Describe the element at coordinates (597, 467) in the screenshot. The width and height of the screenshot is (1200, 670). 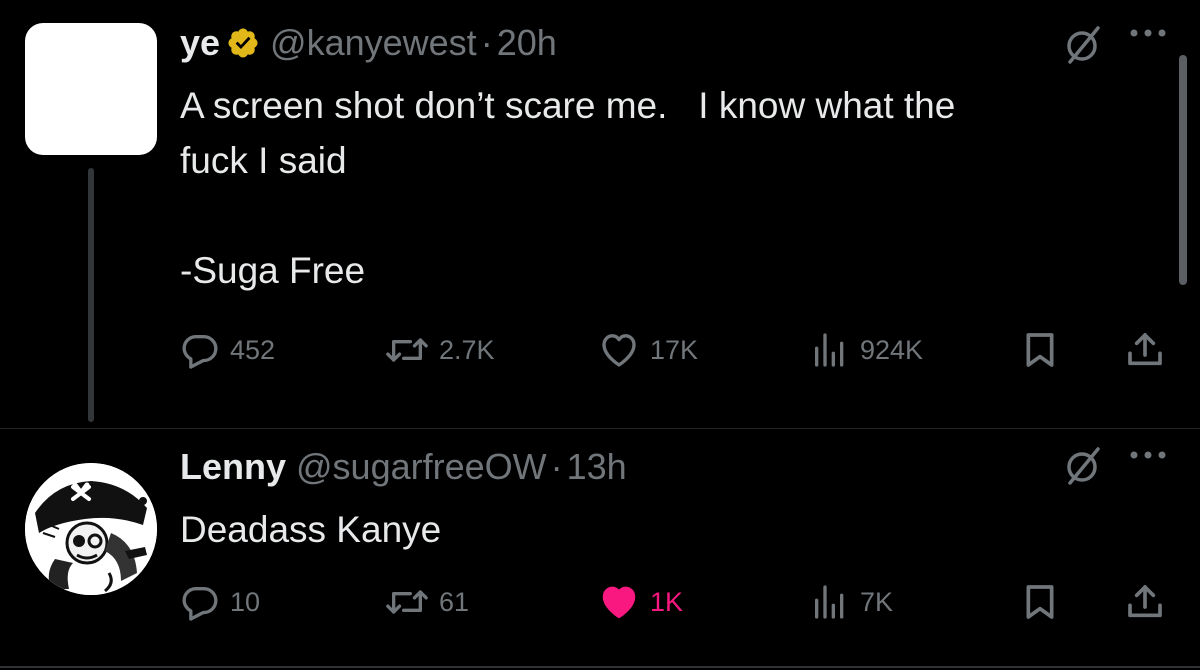
I see `timestamp: 13h` at that location.